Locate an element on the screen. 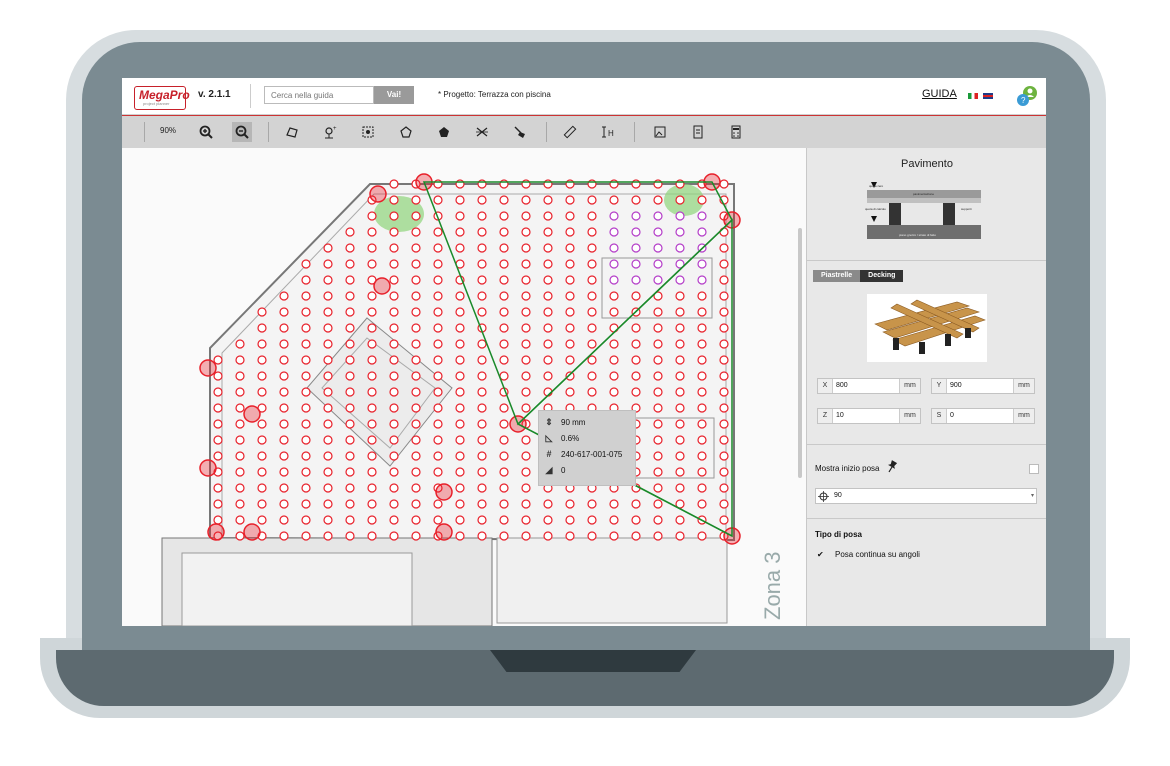 This screenshot has height=766, width=1170. italian-flag-icon is located at coordinates (973, 96).